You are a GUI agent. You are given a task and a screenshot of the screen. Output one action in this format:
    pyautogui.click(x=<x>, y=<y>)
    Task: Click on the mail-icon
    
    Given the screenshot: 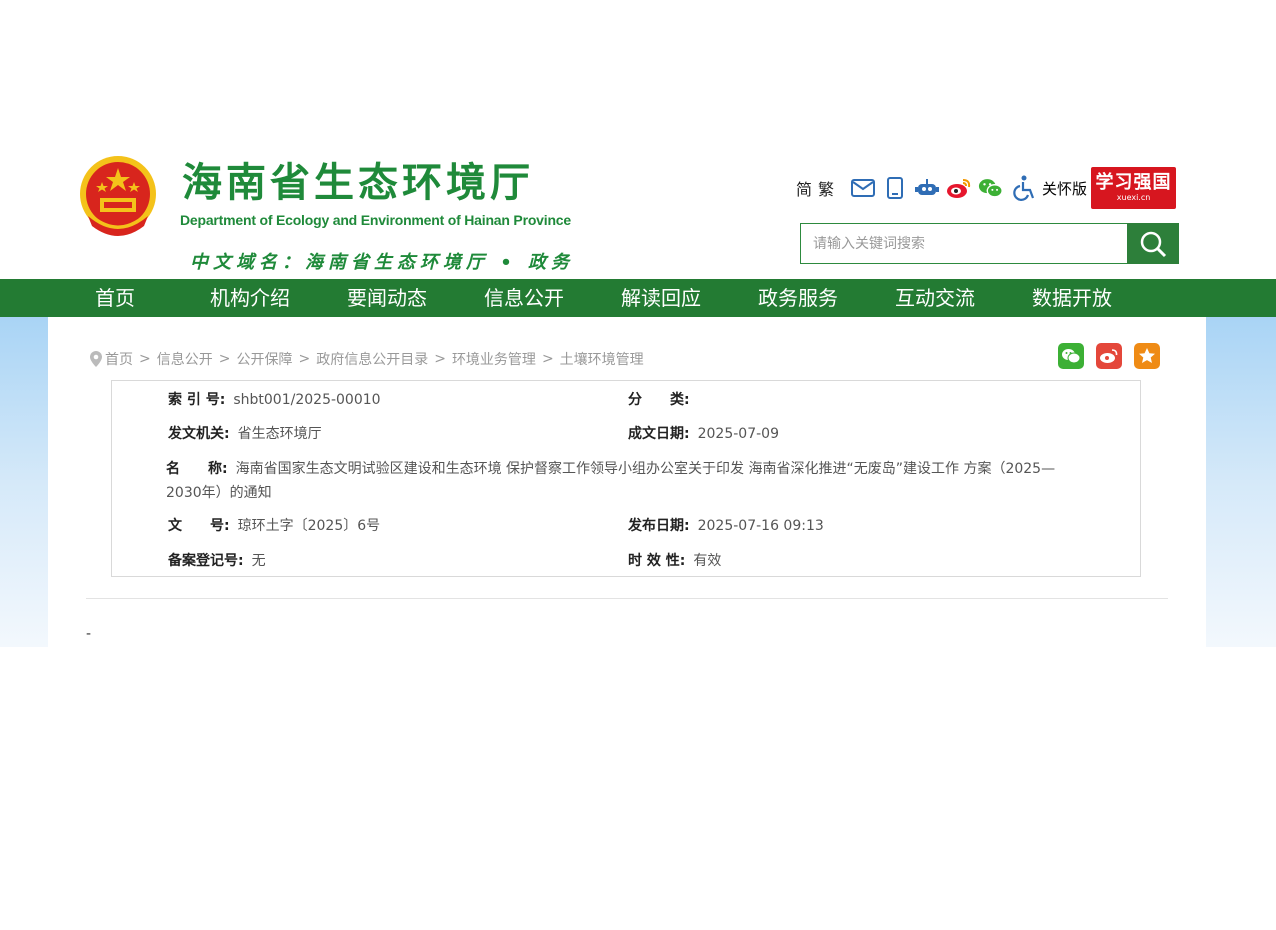 What is the action you would take?
    pyautogui.click(x=863, y=188)
    